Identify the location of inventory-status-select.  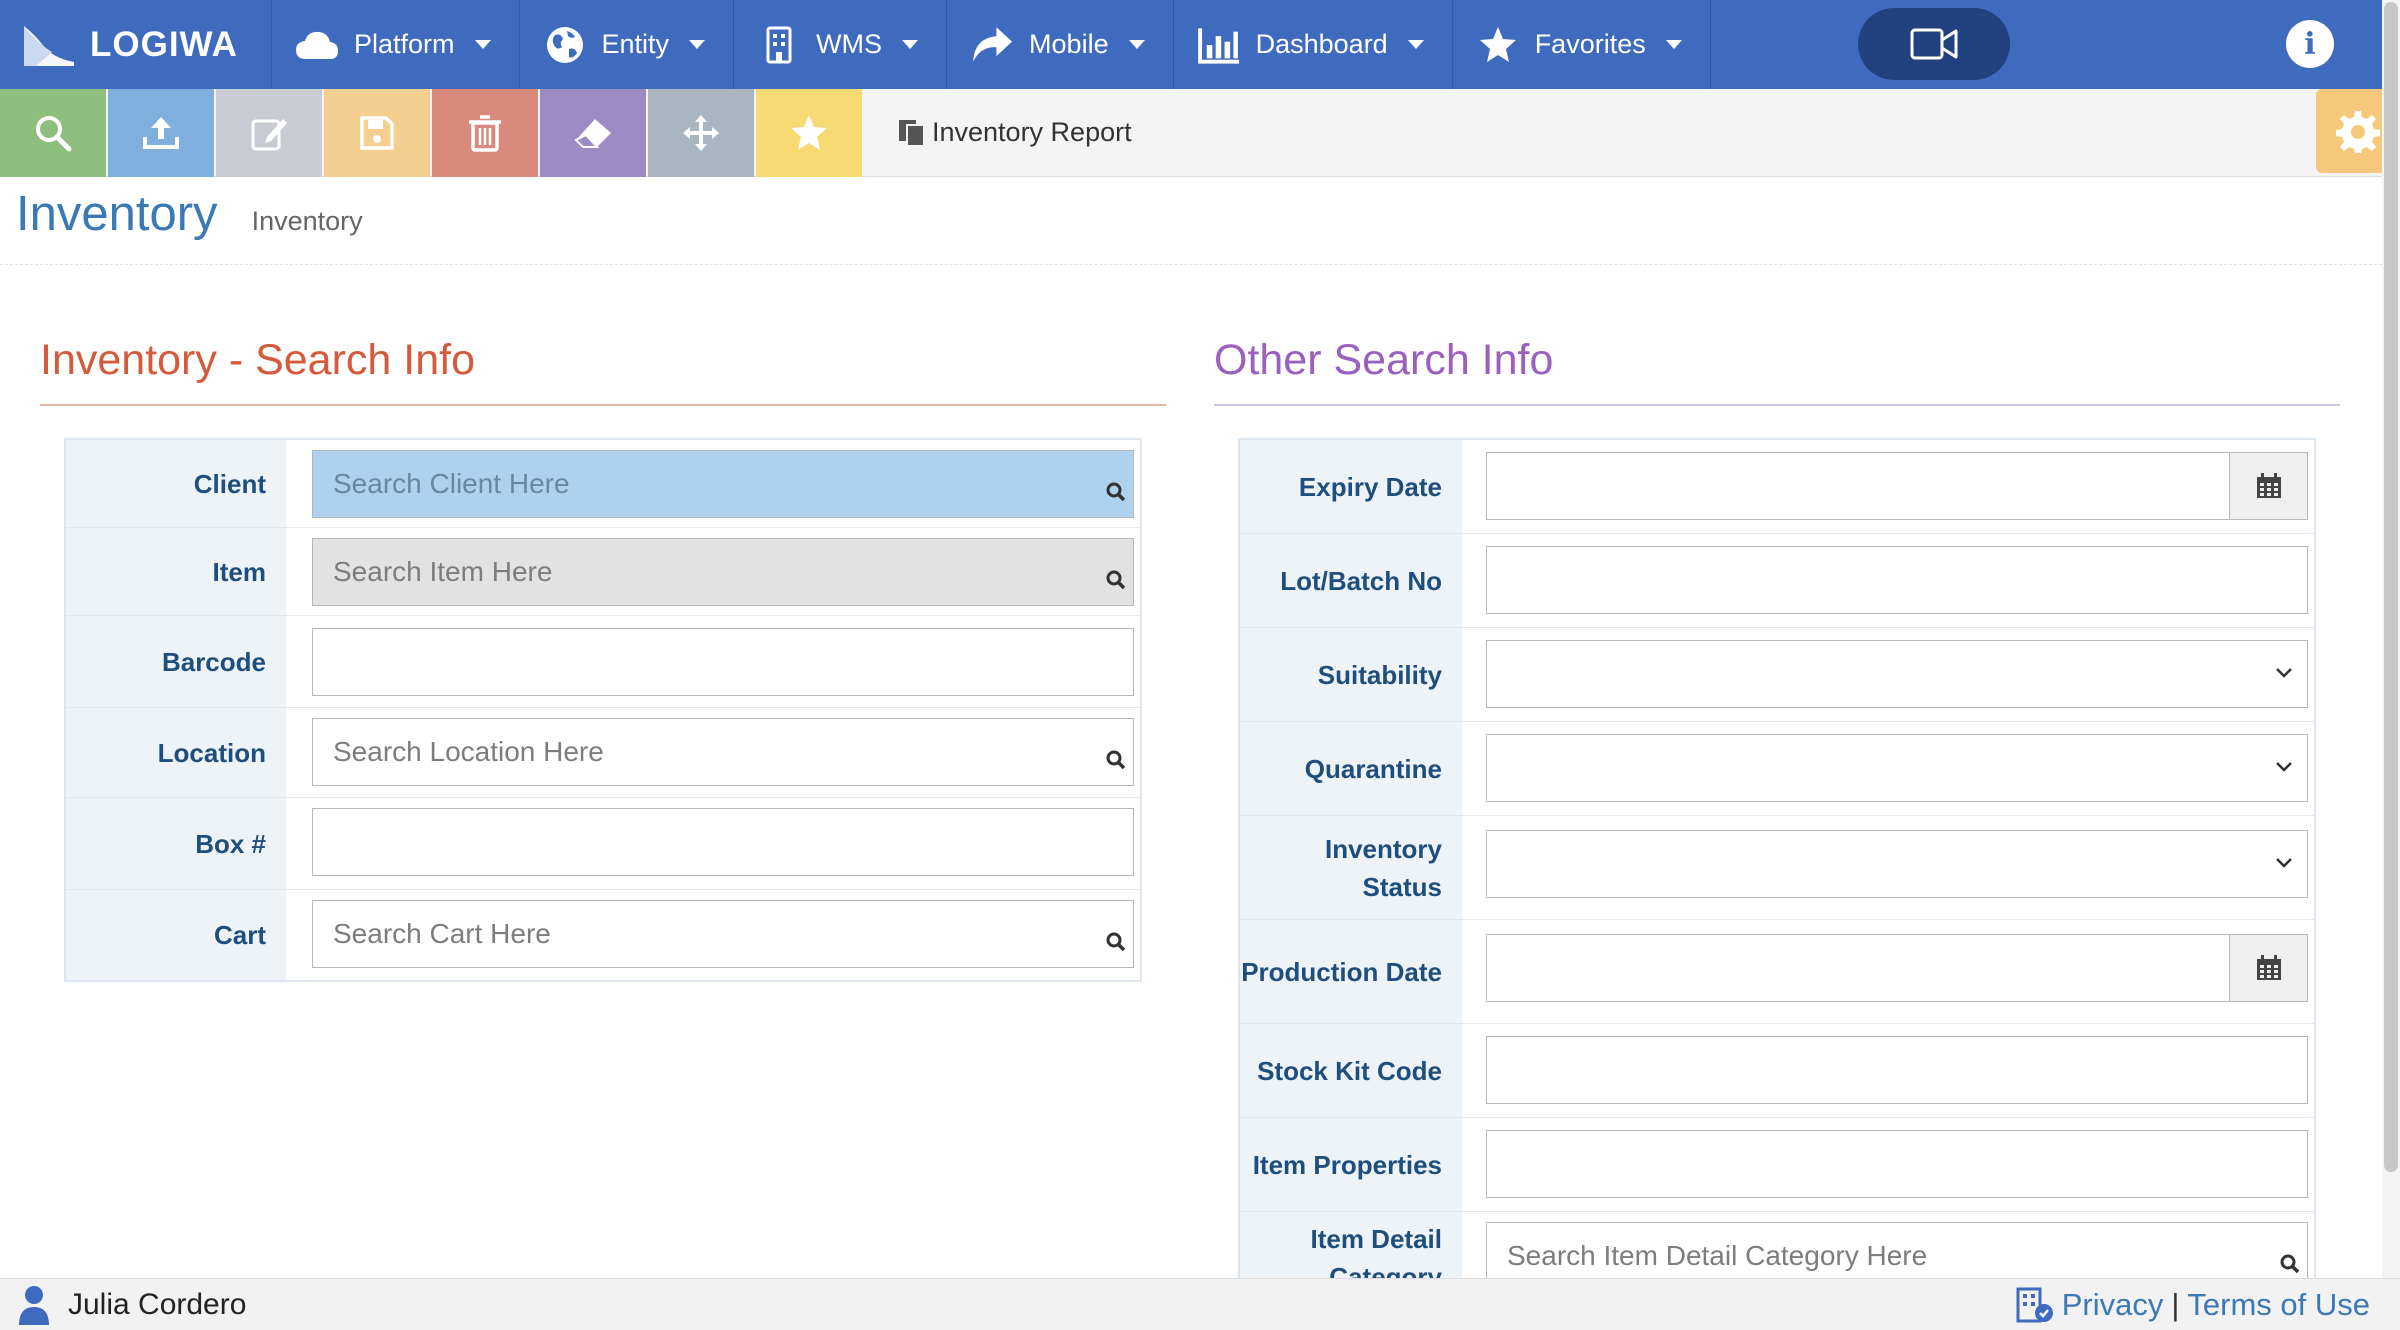
(1897, 864).